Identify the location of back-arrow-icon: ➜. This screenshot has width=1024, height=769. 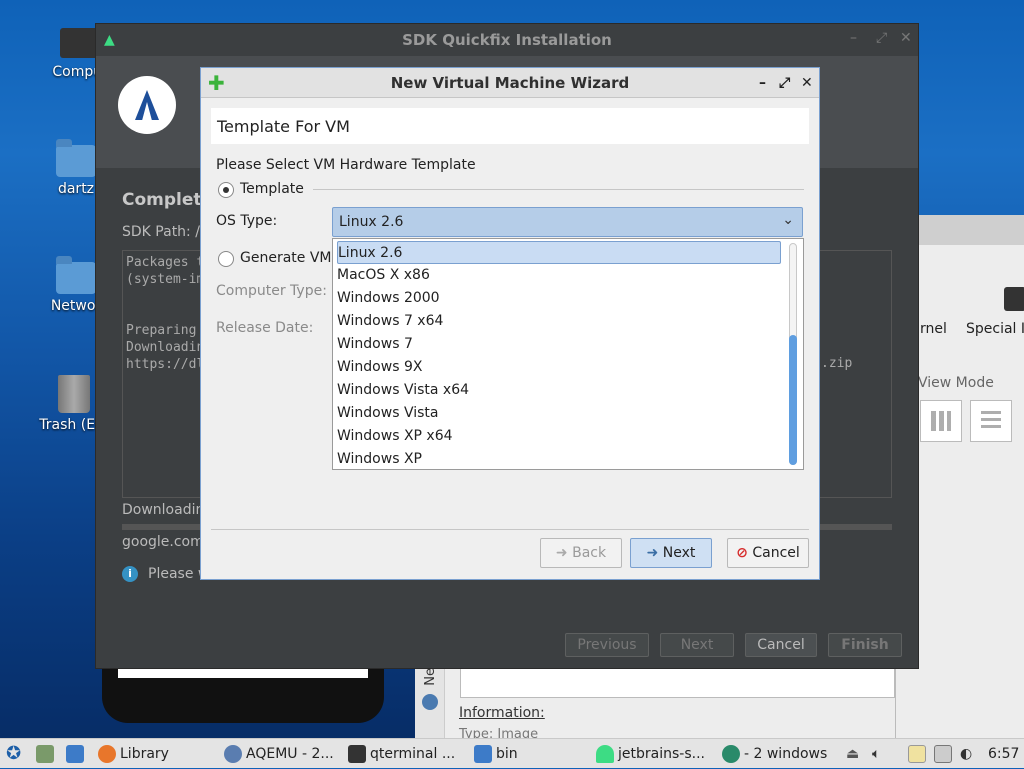
(561, 553).